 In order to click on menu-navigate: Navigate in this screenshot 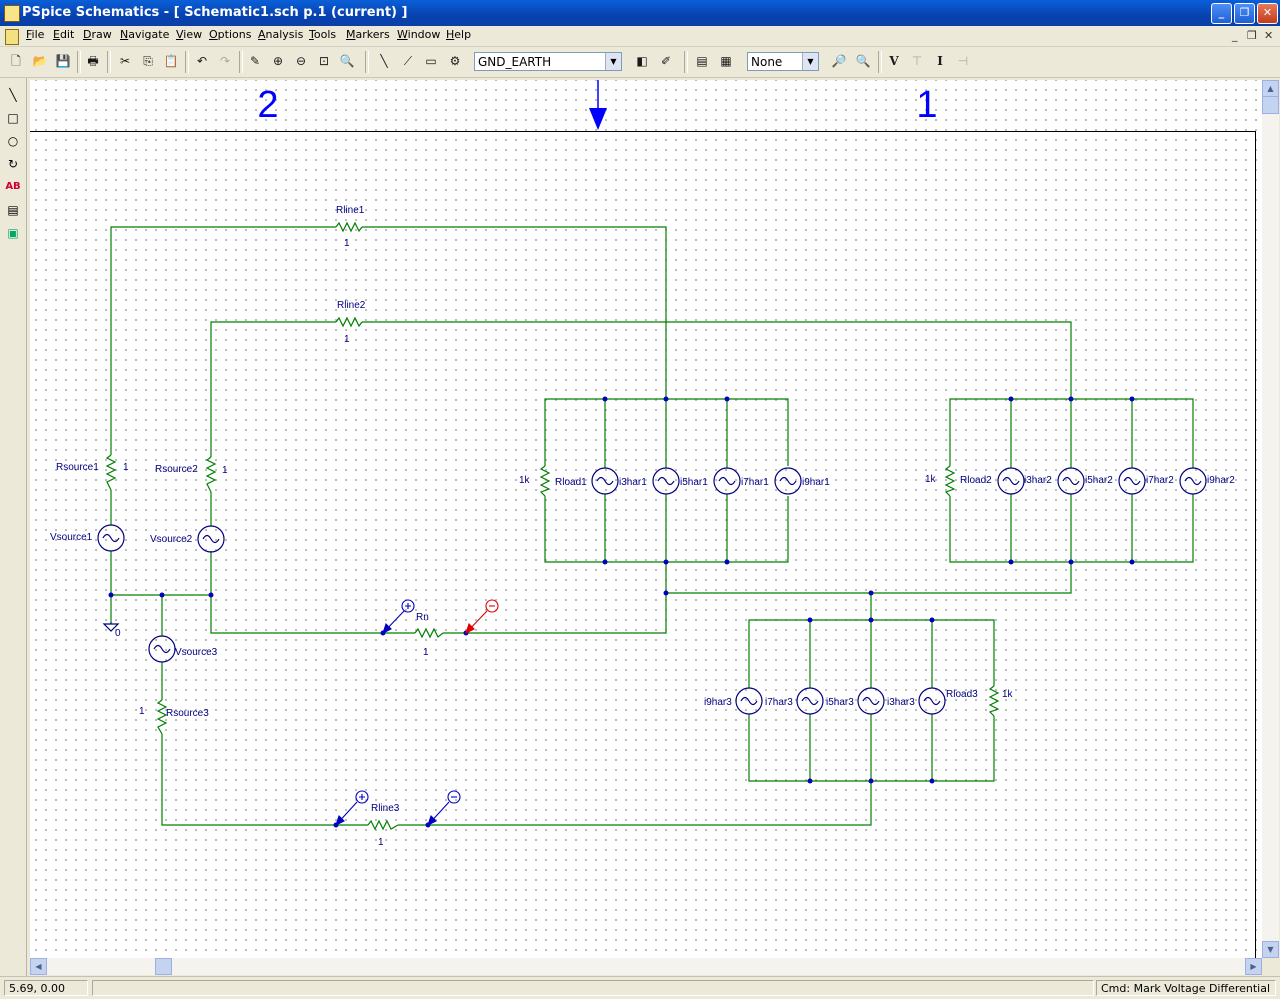, I will do `click(144, 34)`.